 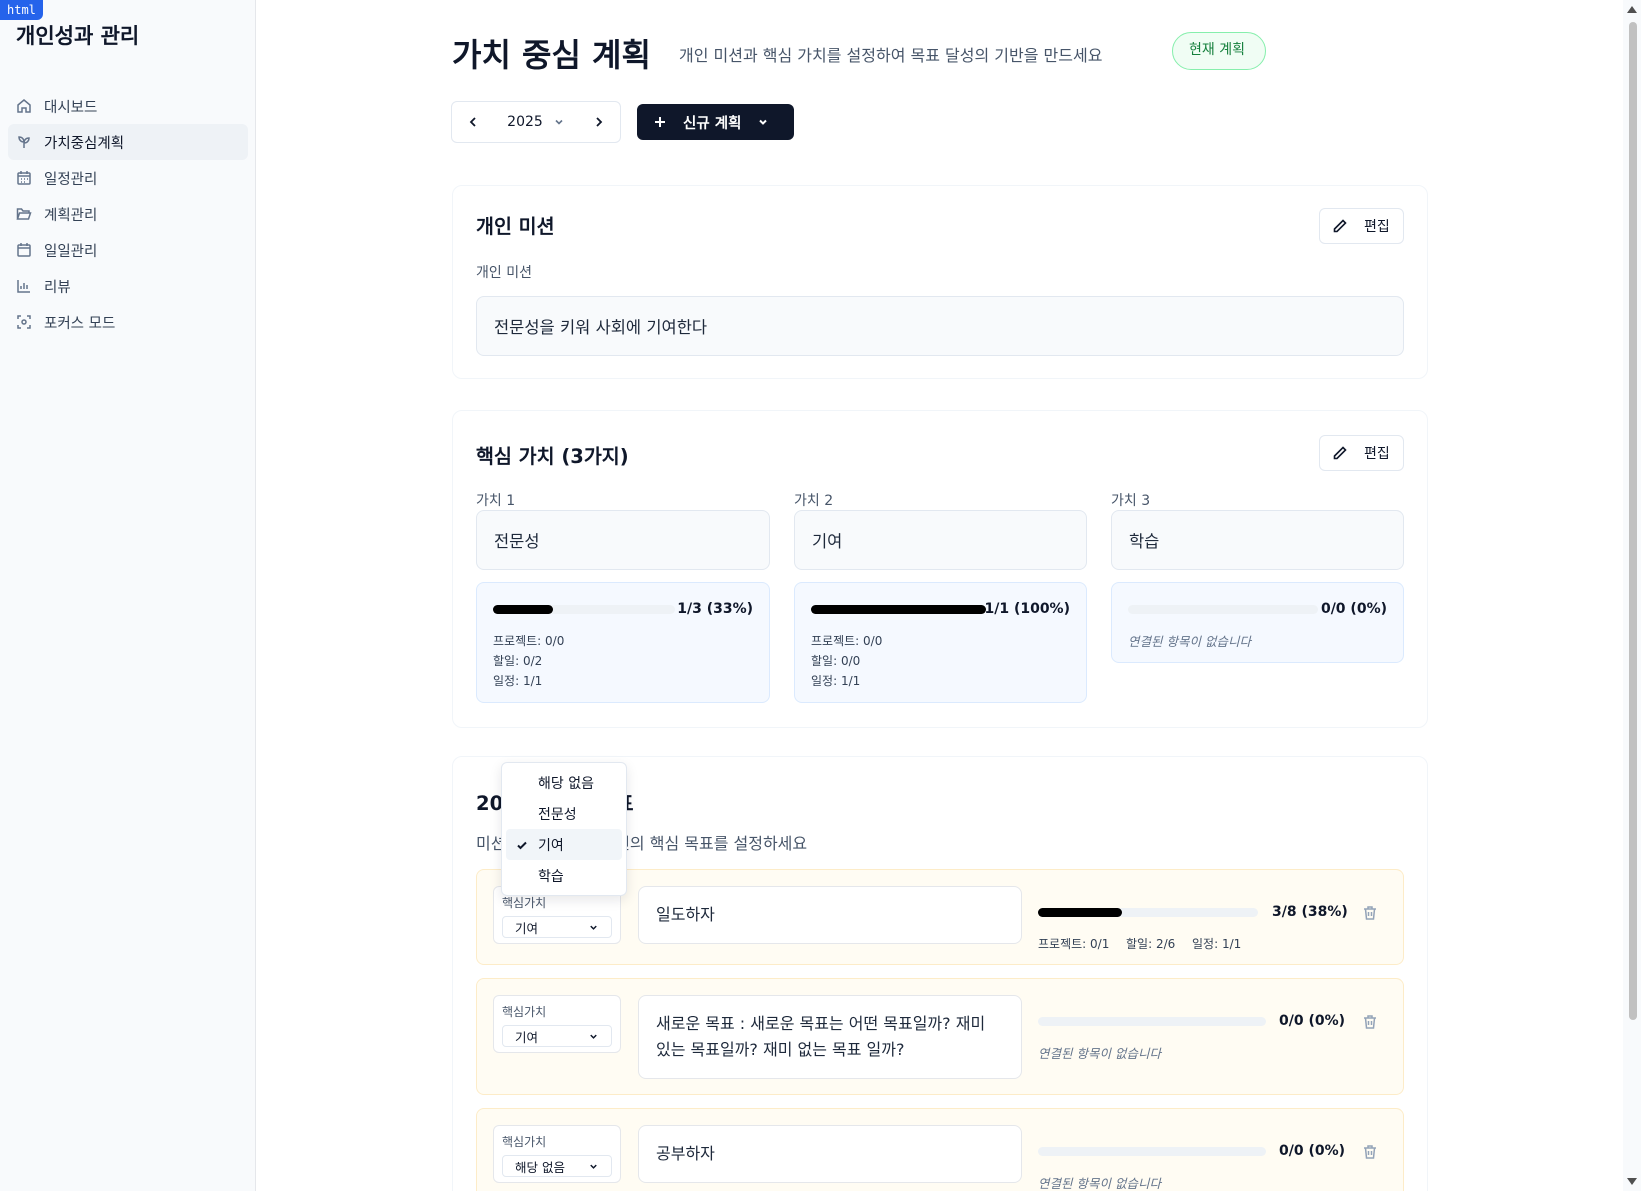 I want to click on year-value: 2025, so click(x=525, y=122).